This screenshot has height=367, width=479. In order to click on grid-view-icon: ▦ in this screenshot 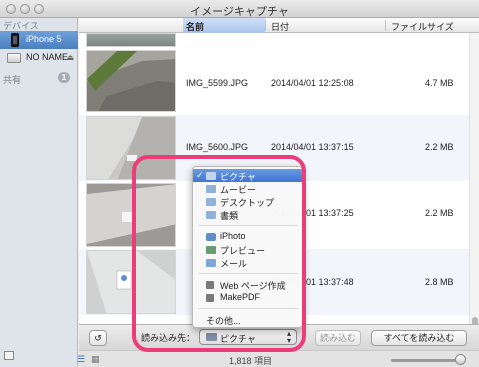, I will do `click(95, 359)`.